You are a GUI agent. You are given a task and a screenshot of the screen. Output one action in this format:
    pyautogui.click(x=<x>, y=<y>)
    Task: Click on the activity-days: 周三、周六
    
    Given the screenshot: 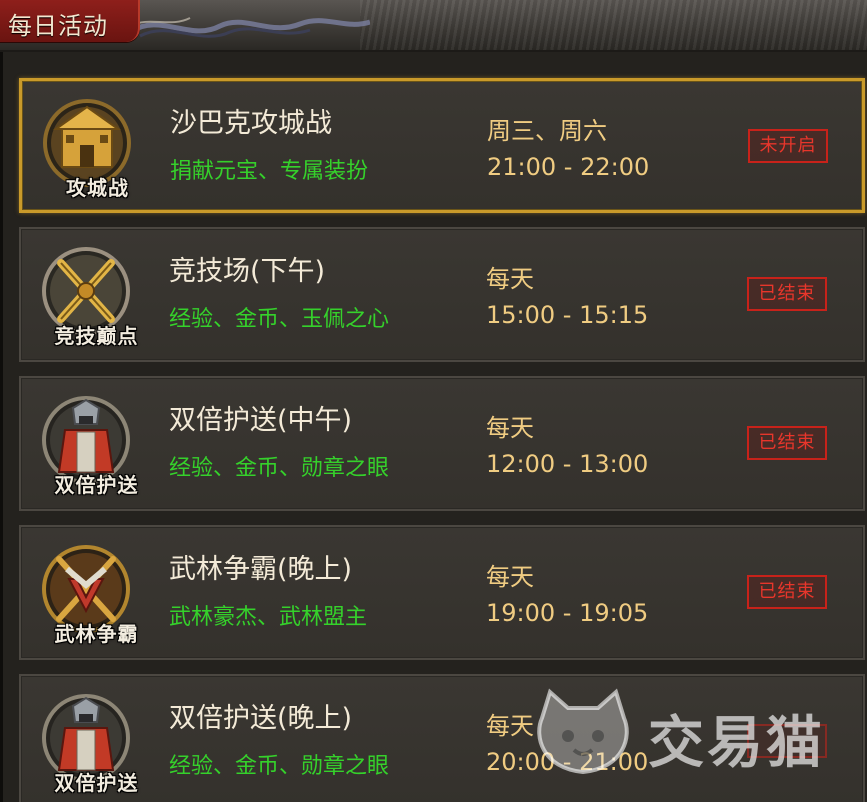 What is the action you would take?
    pyautogui.click(x=547, y=131)
    